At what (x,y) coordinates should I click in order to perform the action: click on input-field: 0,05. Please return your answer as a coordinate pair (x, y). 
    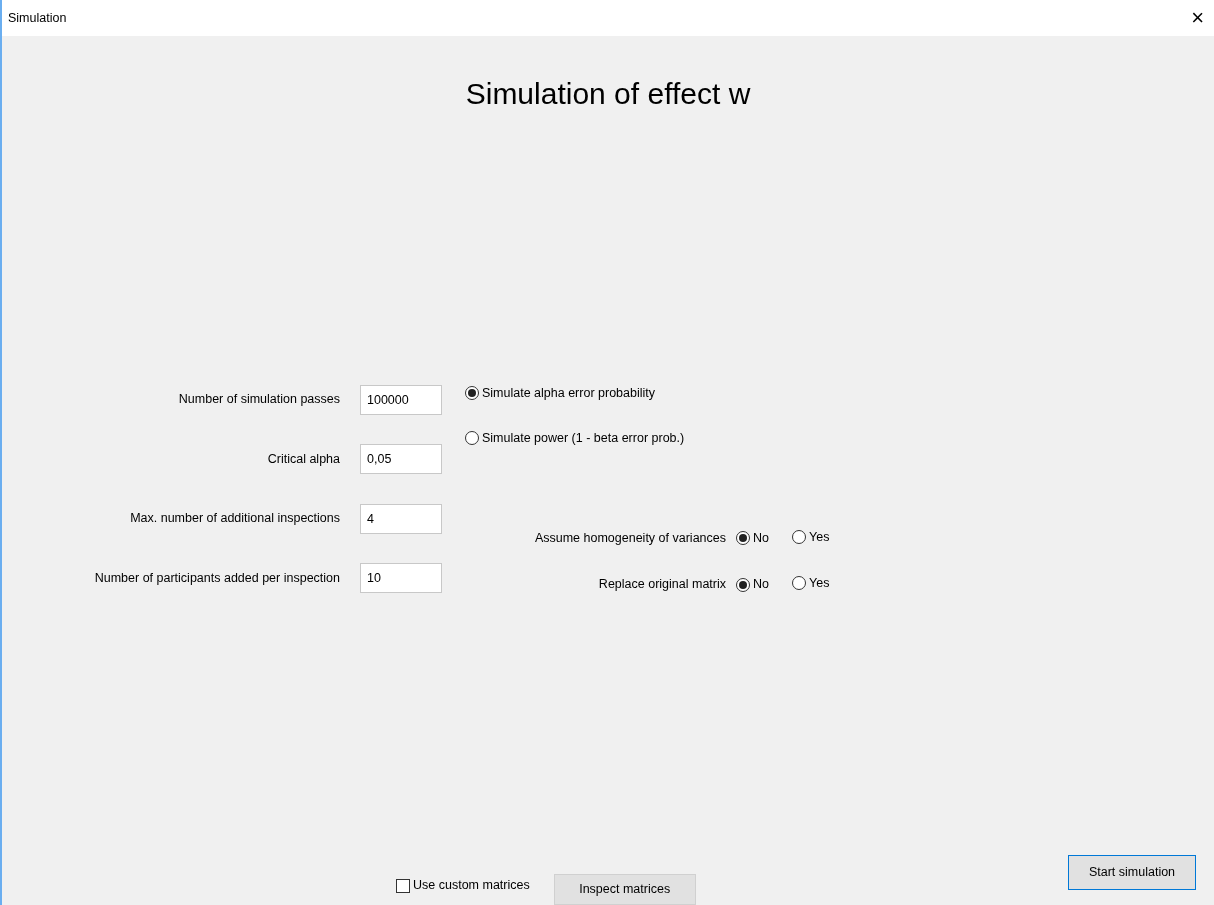
    Looking at the image, I should click on (401, 459).